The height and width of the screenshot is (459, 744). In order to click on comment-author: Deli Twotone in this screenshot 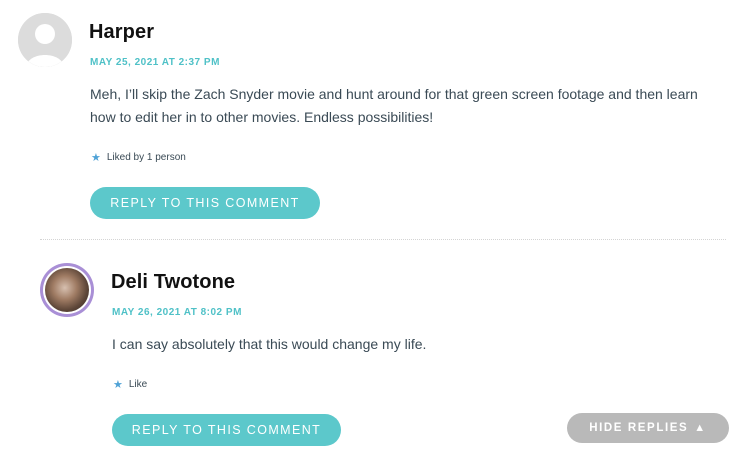, I will do `click(173, 282)`.